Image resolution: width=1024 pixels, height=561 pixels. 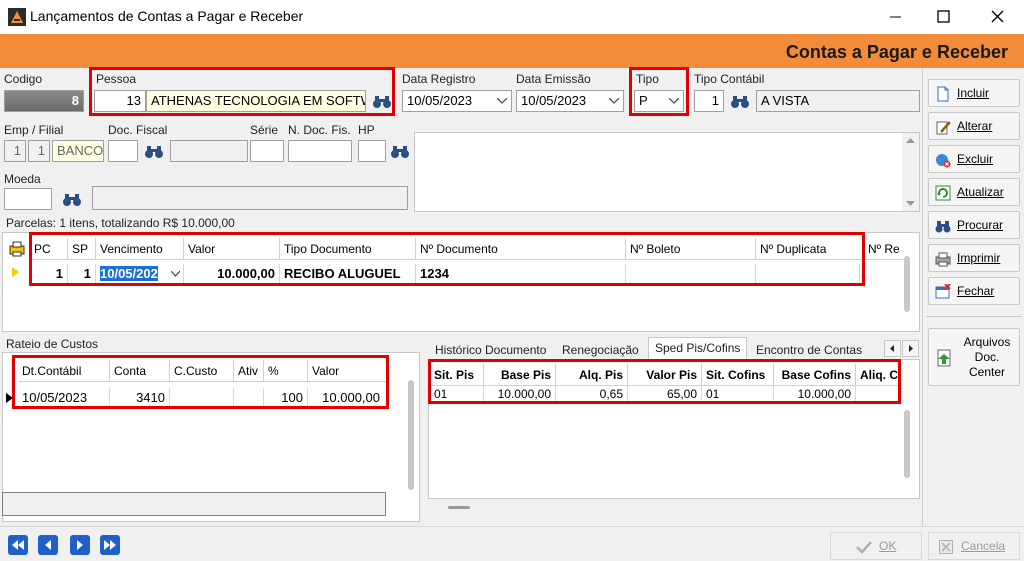 I want to click on pessoa-code-field: 13, so click(x=120, y=101).